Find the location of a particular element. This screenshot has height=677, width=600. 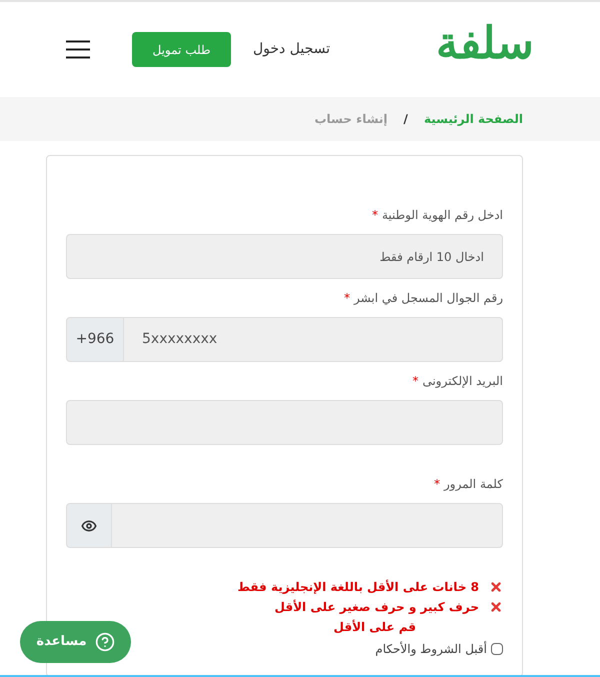

password-rule: 8 خانات على الأقل باللغة الإنجليزية فقط is located at coordinates (358, 587).